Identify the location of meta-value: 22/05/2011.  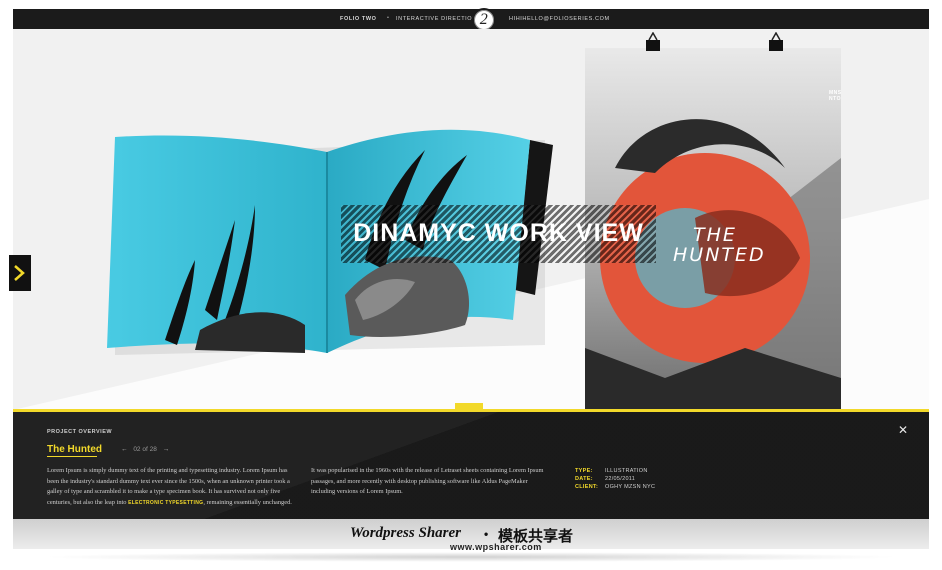
(620, 479).